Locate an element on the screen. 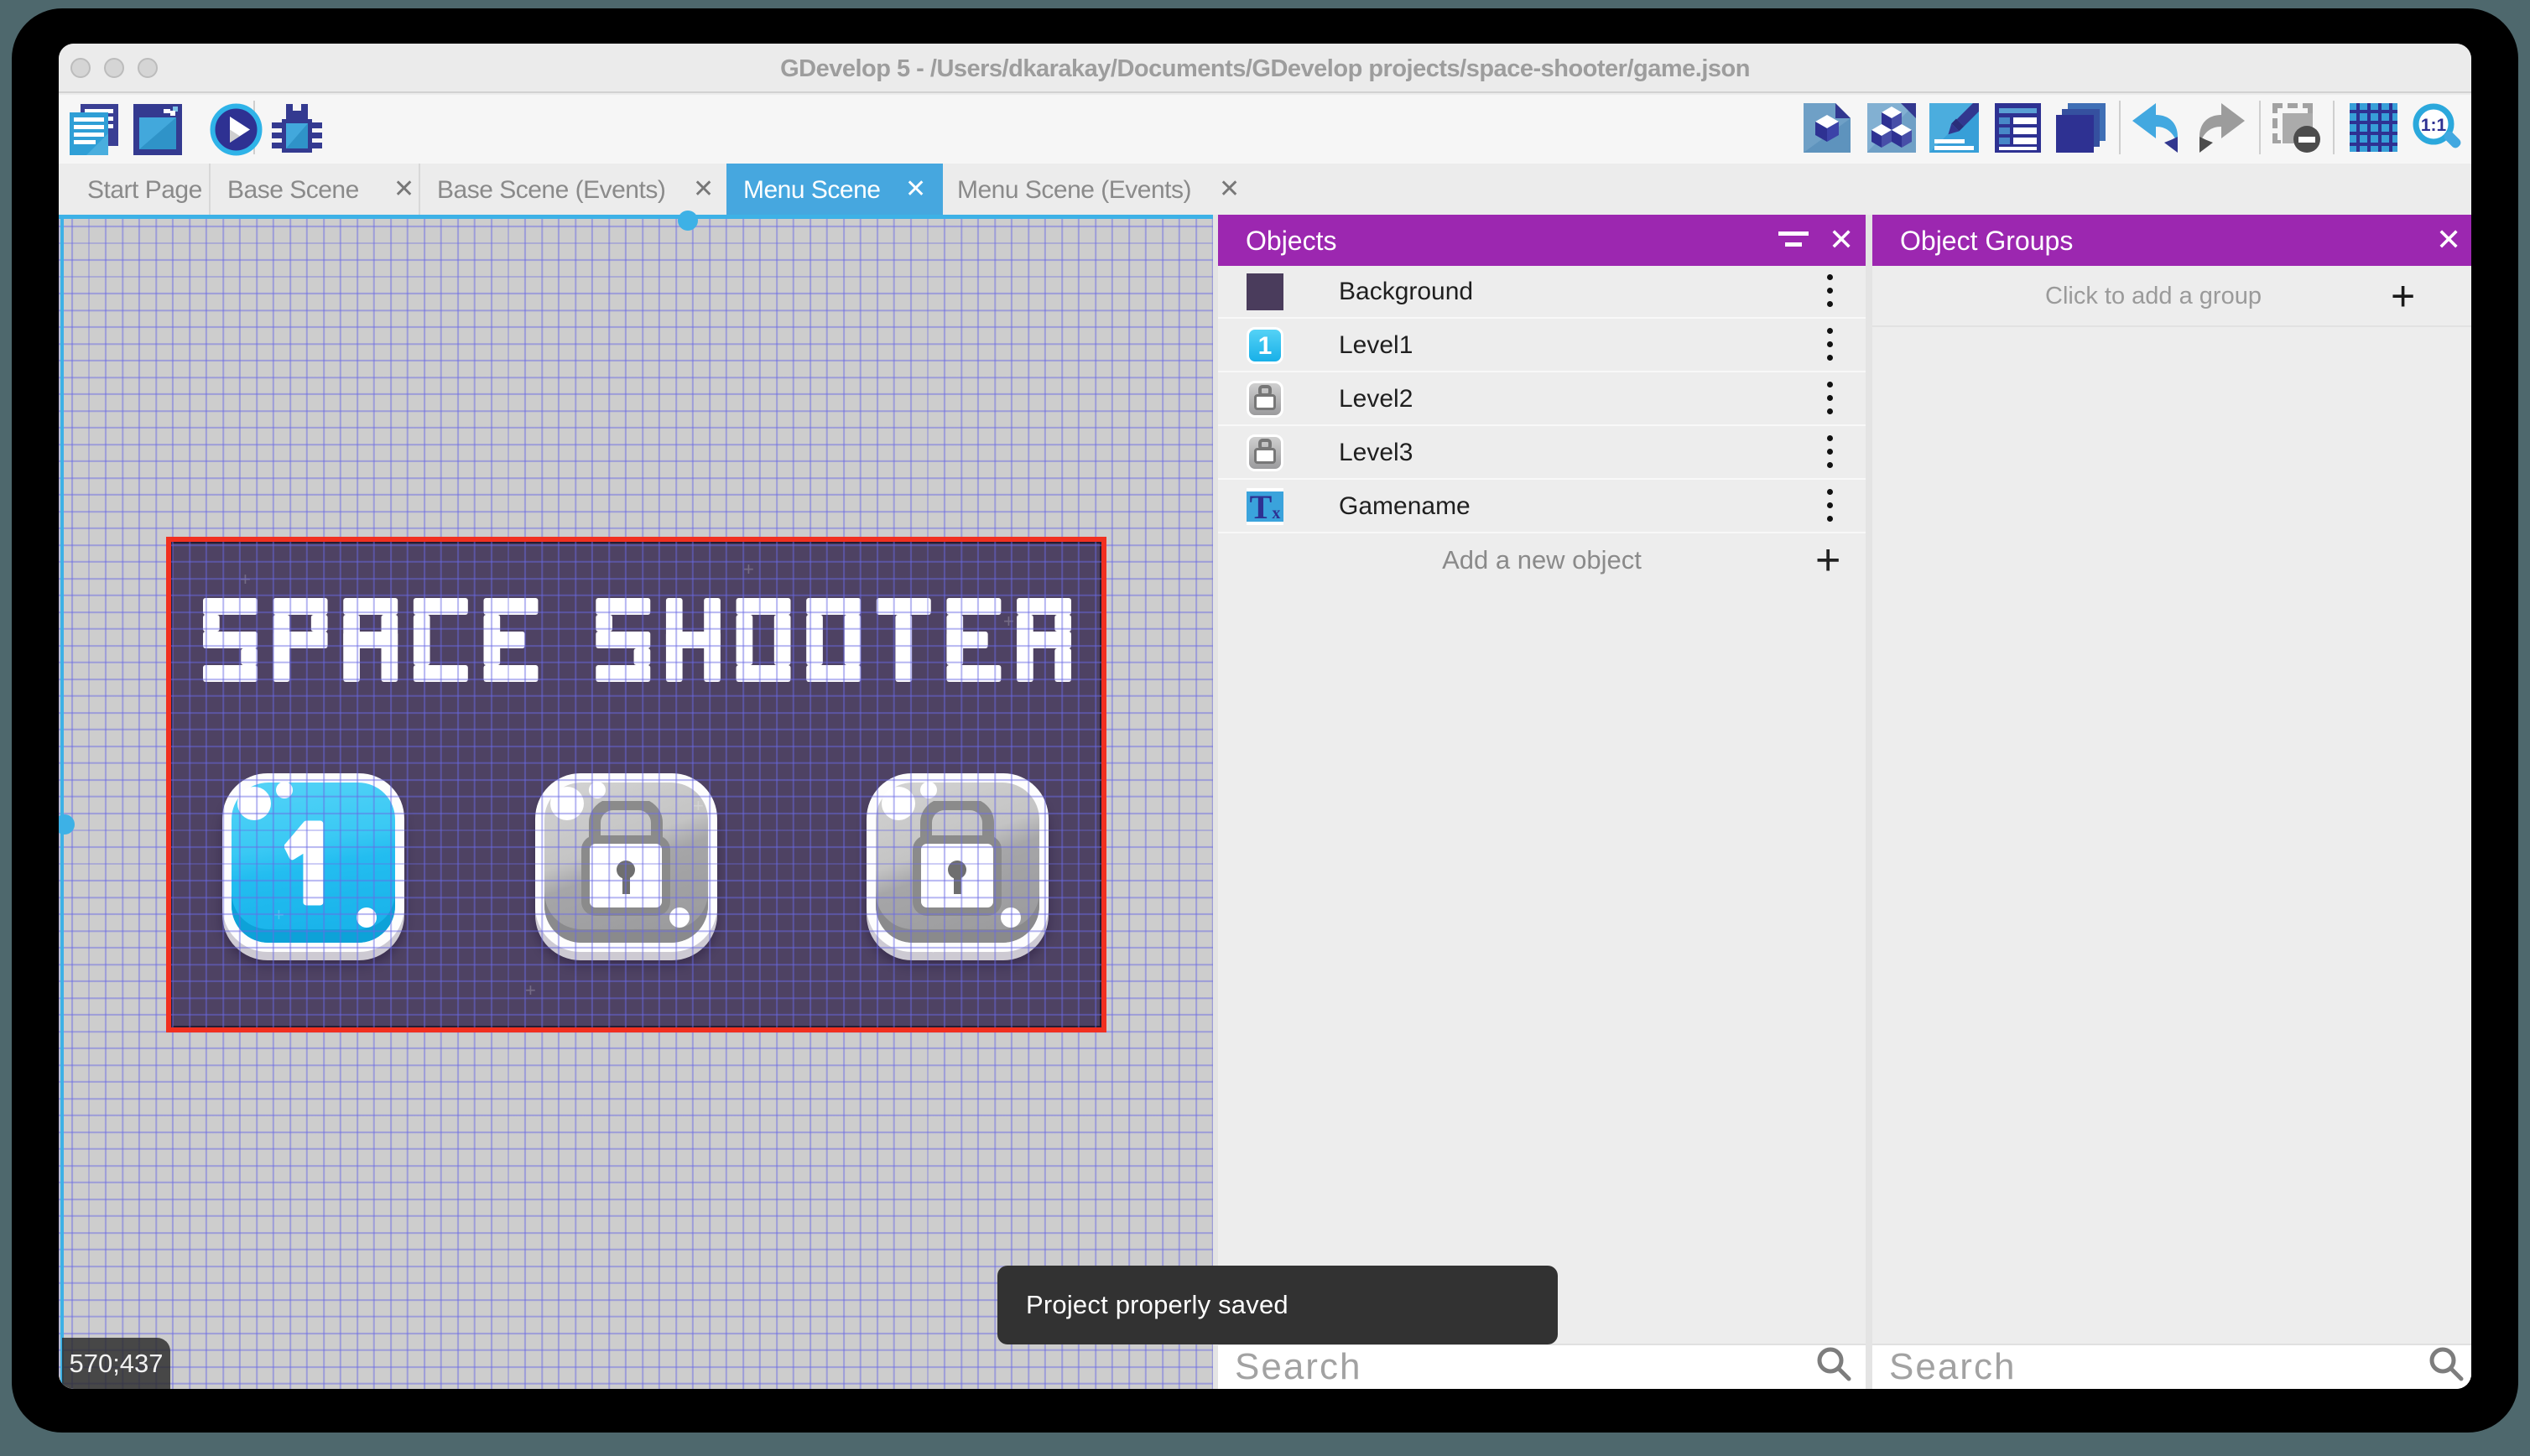  svg-text: 1:1 is located at coordinates (2434, 125).